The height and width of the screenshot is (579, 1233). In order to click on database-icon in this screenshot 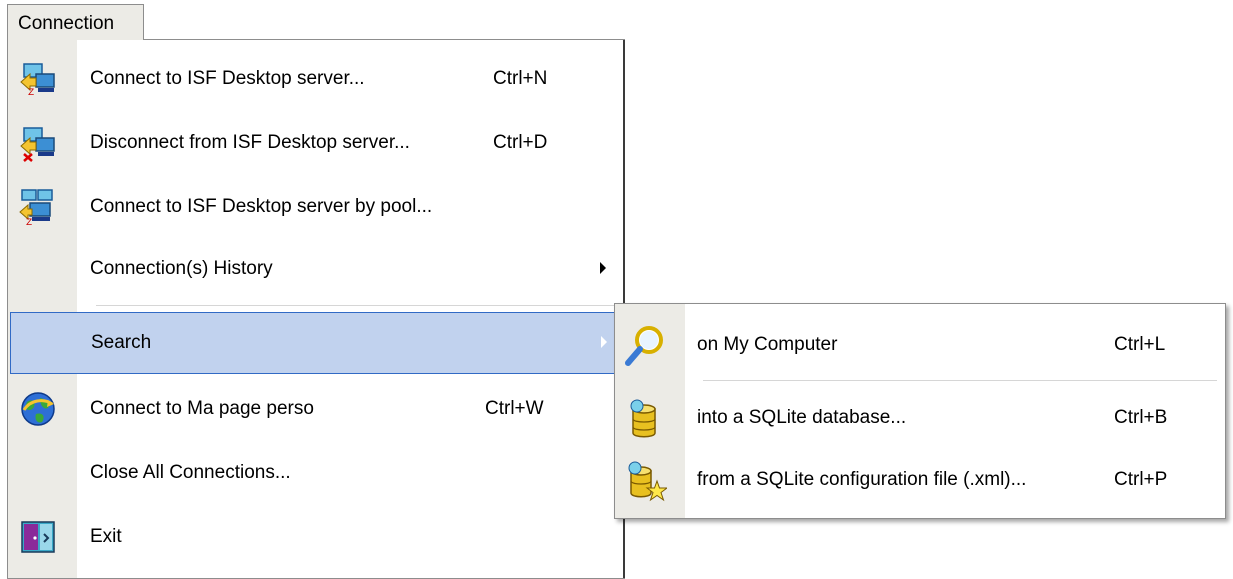, I will do `click(645, 419)`.